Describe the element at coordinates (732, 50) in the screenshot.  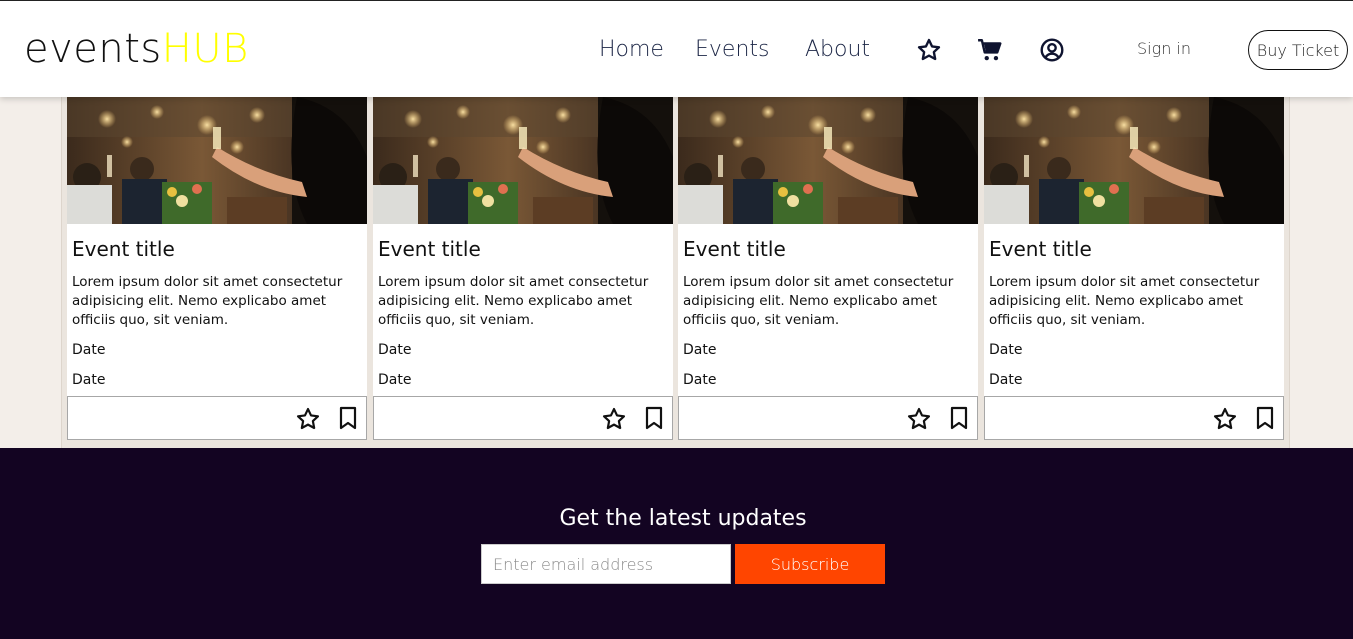
I see `nav-events: Events` at that location.